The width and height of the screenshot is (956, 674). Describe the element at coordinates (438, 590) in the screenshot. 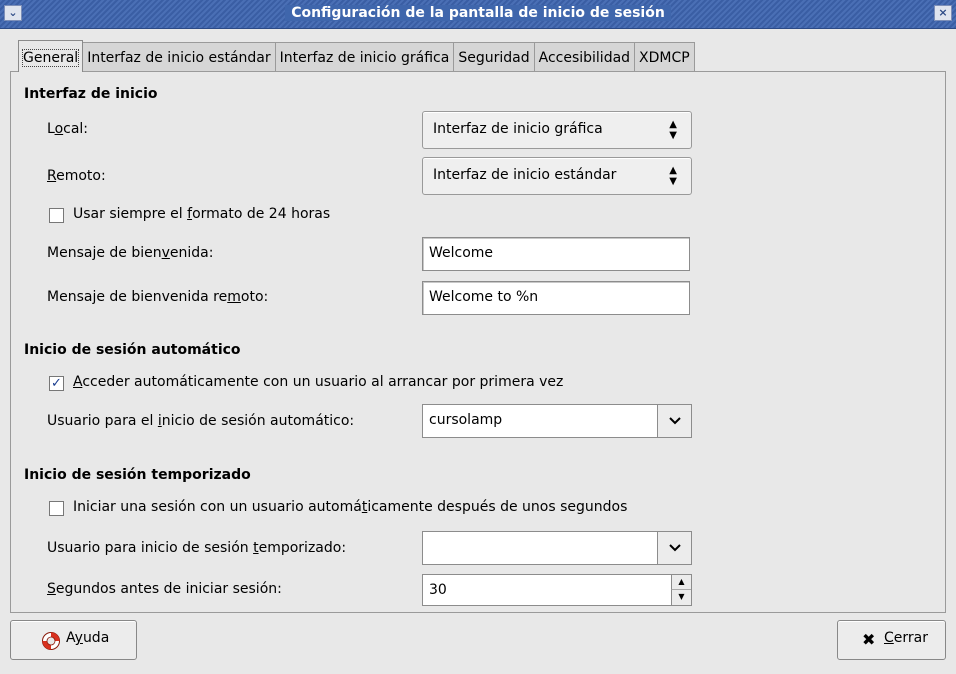

I see `seconds-value: 30` at that location.